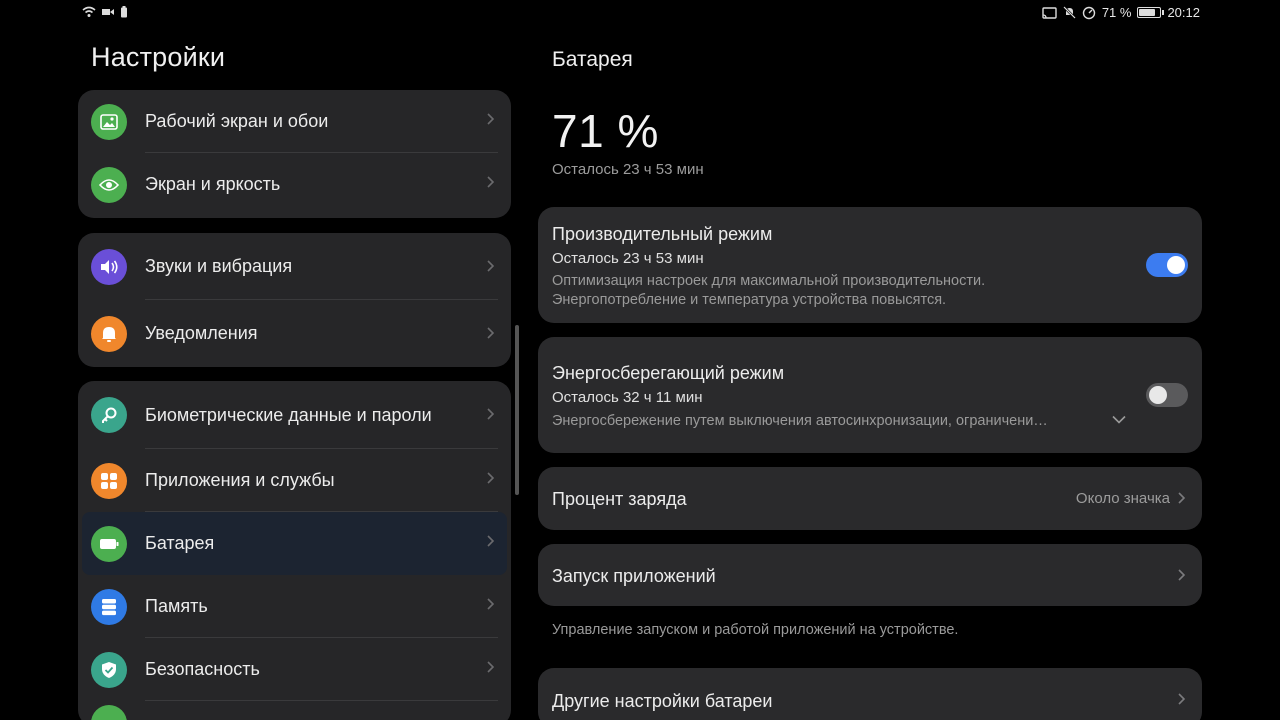 The height and width of the screenshot is (720, 1280). I want to click on battery-percent-status: 71 %, so click(1116, 12).